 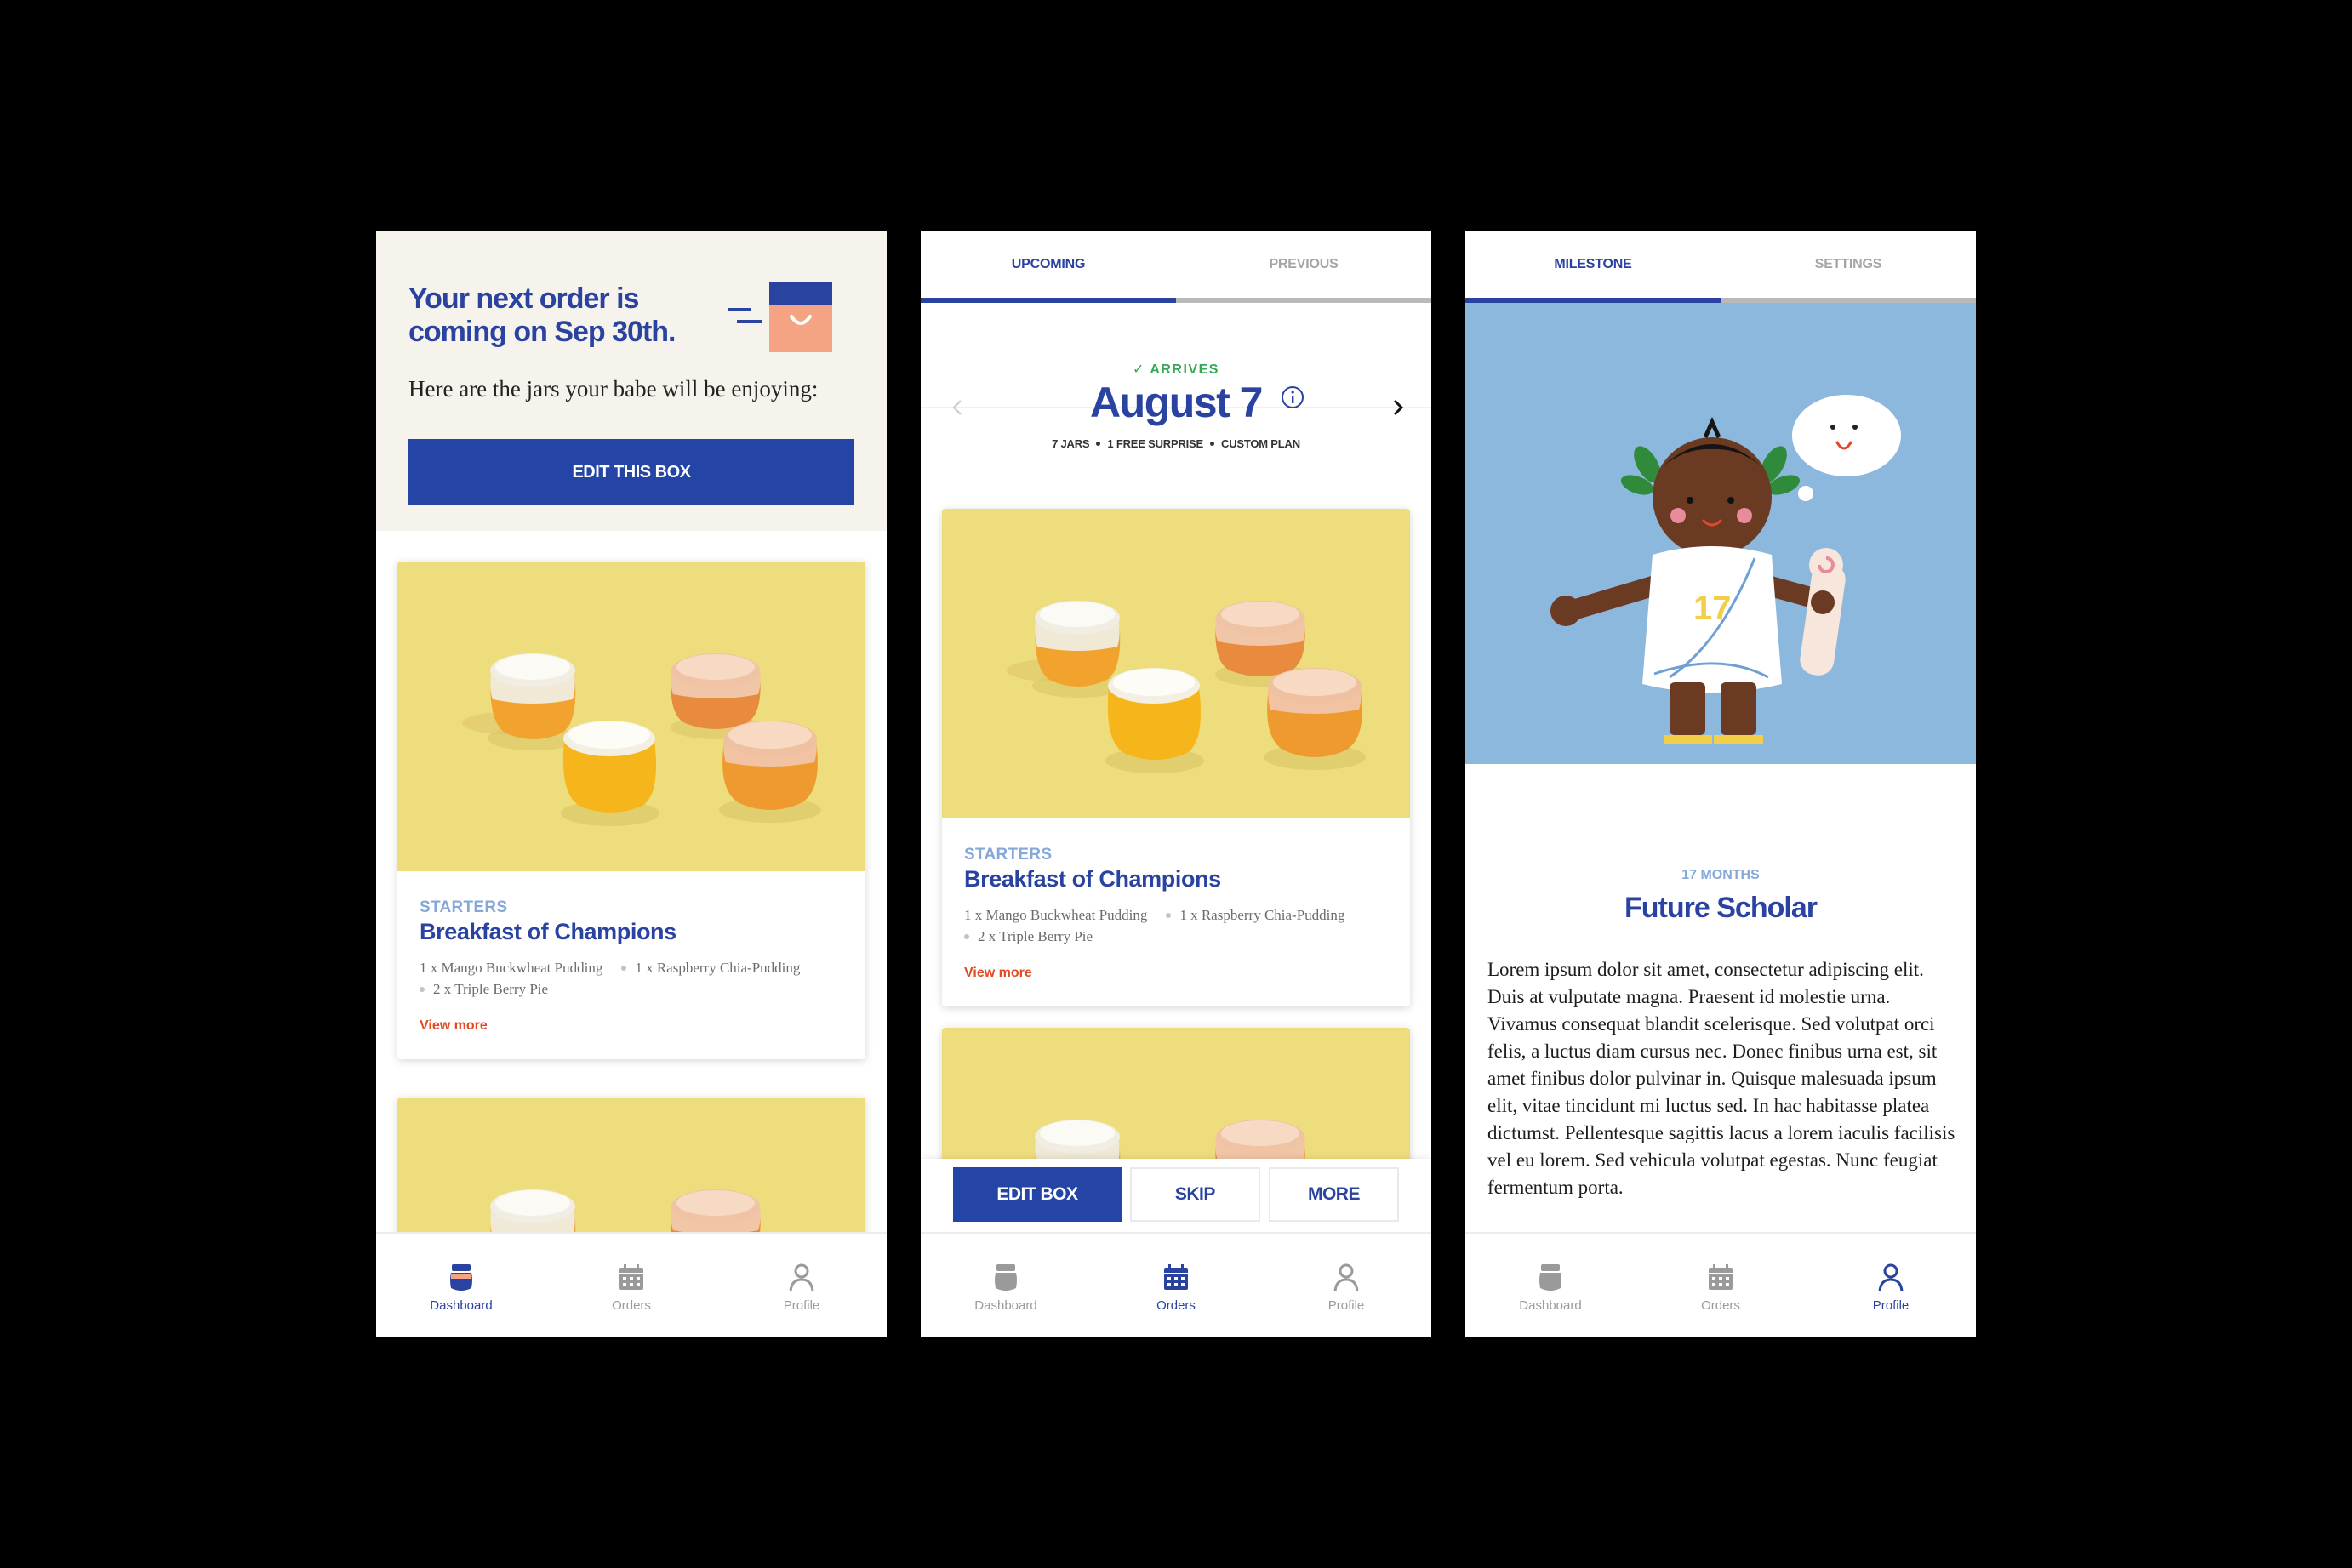 What do you see at coordinates (1037, 1194) in the screenshot?
I see `edit-box-button: EDIT BOX` at bounding box center [1037, 1194].